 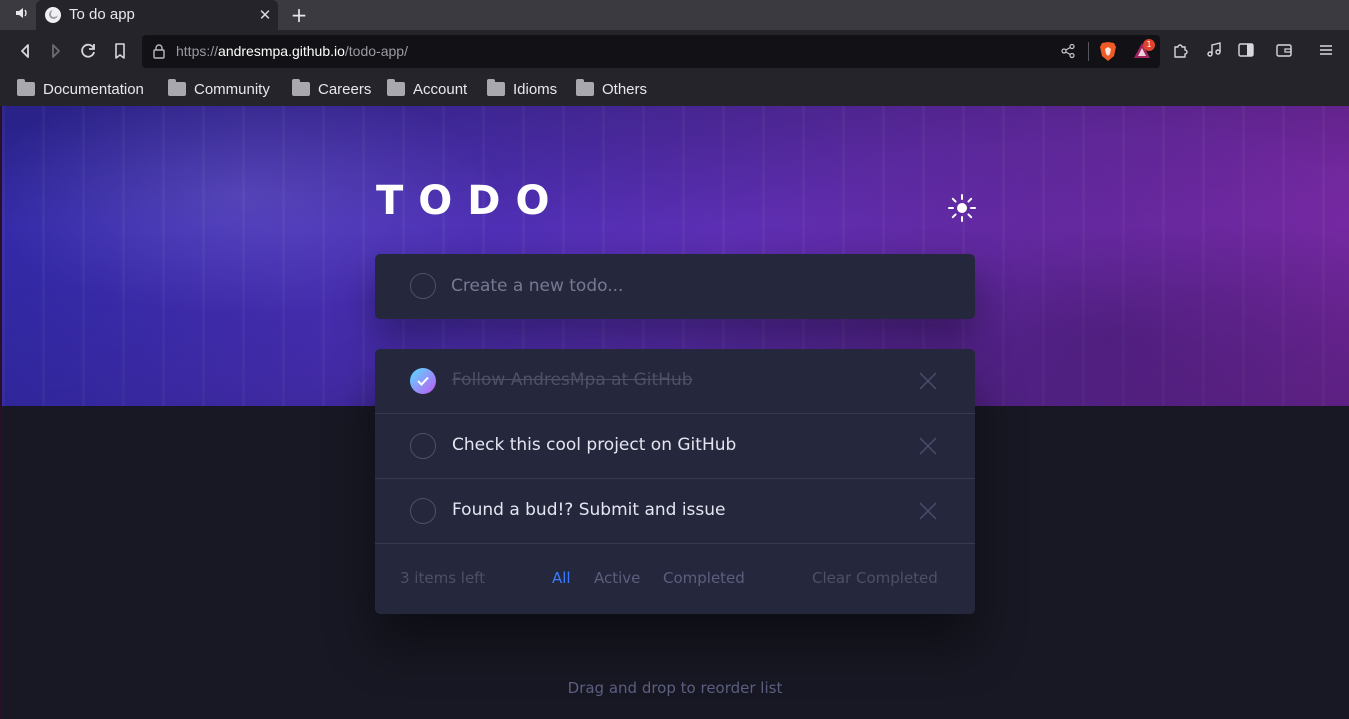 I want to click on filter-all: All, so click(x=561, y=578).